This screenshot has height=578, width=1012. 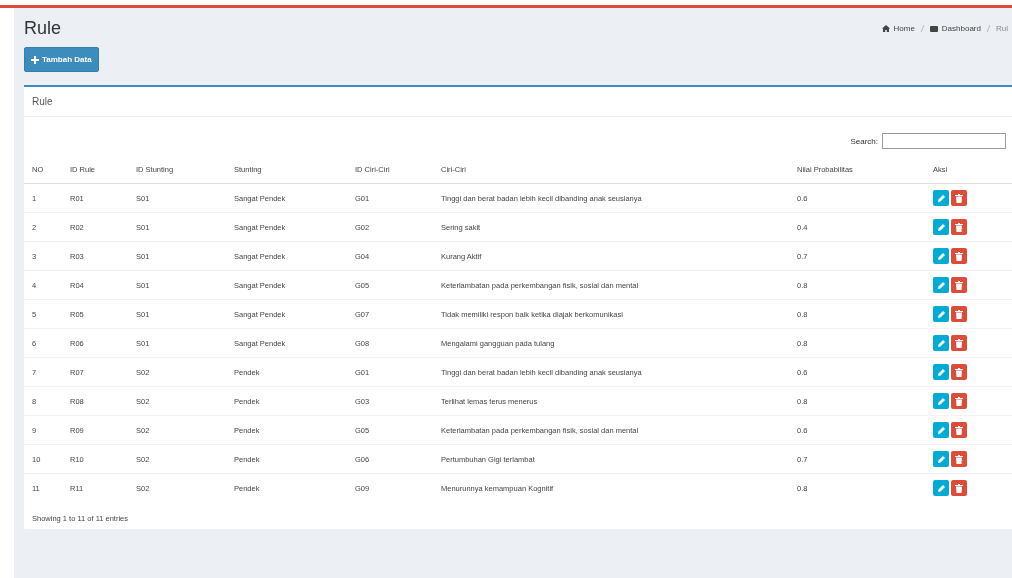 I want to click on search-label: Search:, so click(x=864, y=141).